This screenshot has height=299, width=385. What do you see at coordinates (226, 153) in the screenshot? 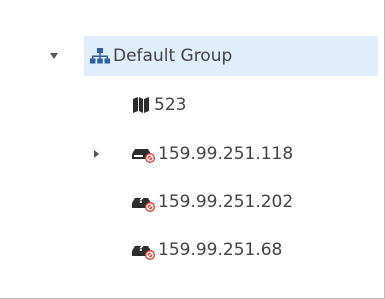
I see `tree-node-label: 159.99.251.118` at bounding box center [226, 153].